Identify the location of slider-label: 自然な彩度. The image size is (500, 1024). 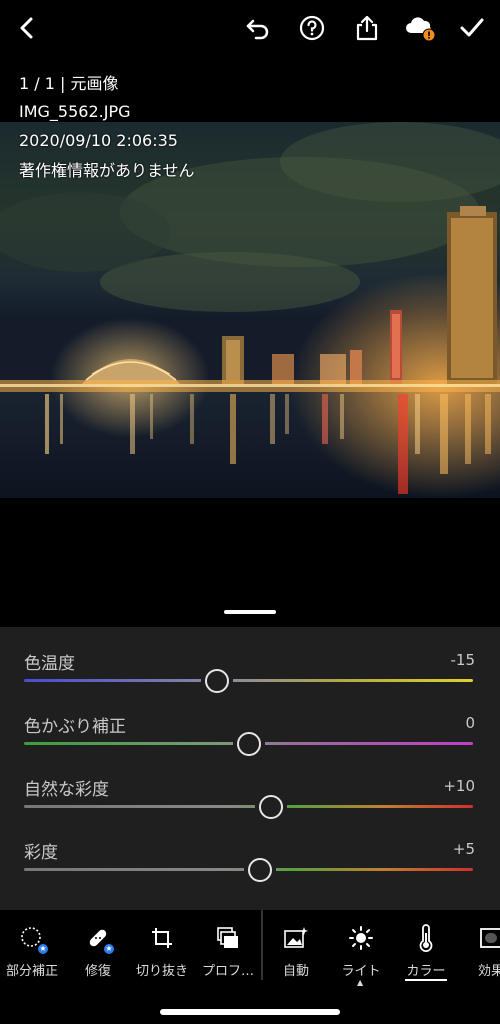
(66, 790).